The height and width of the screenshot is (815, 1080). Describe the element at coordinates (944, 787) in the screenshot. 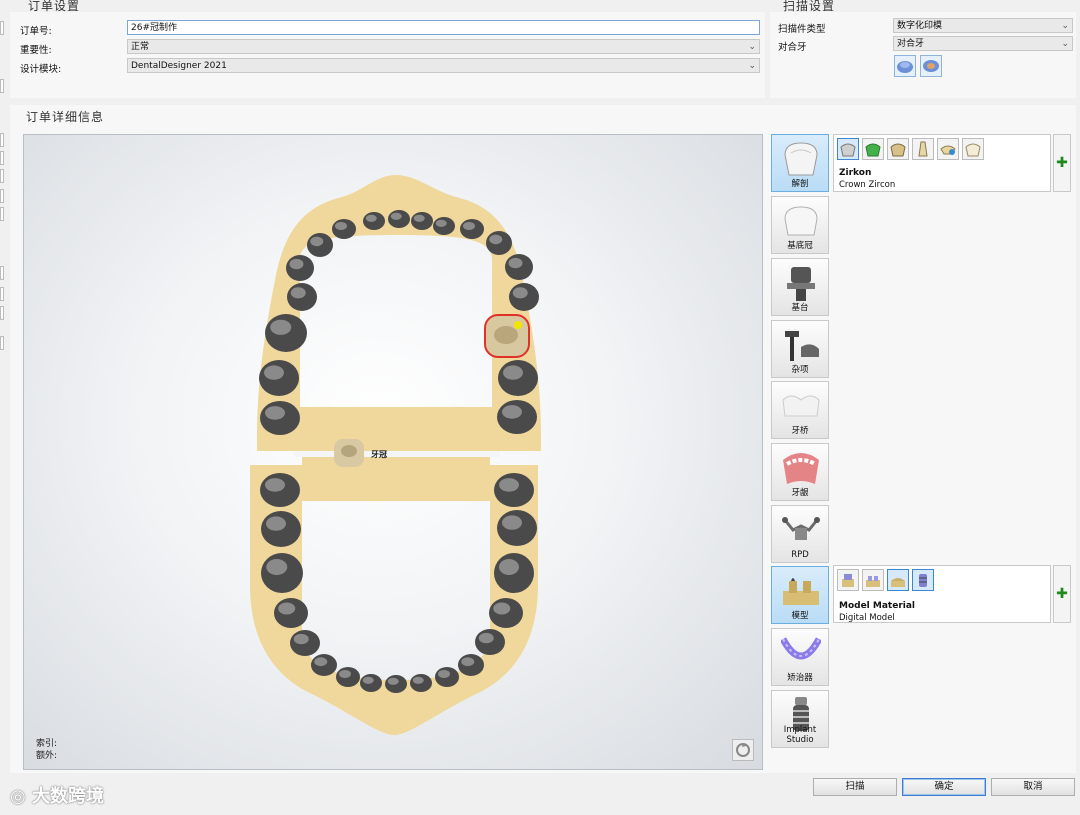

I see `ok-button: 确定` at that location.